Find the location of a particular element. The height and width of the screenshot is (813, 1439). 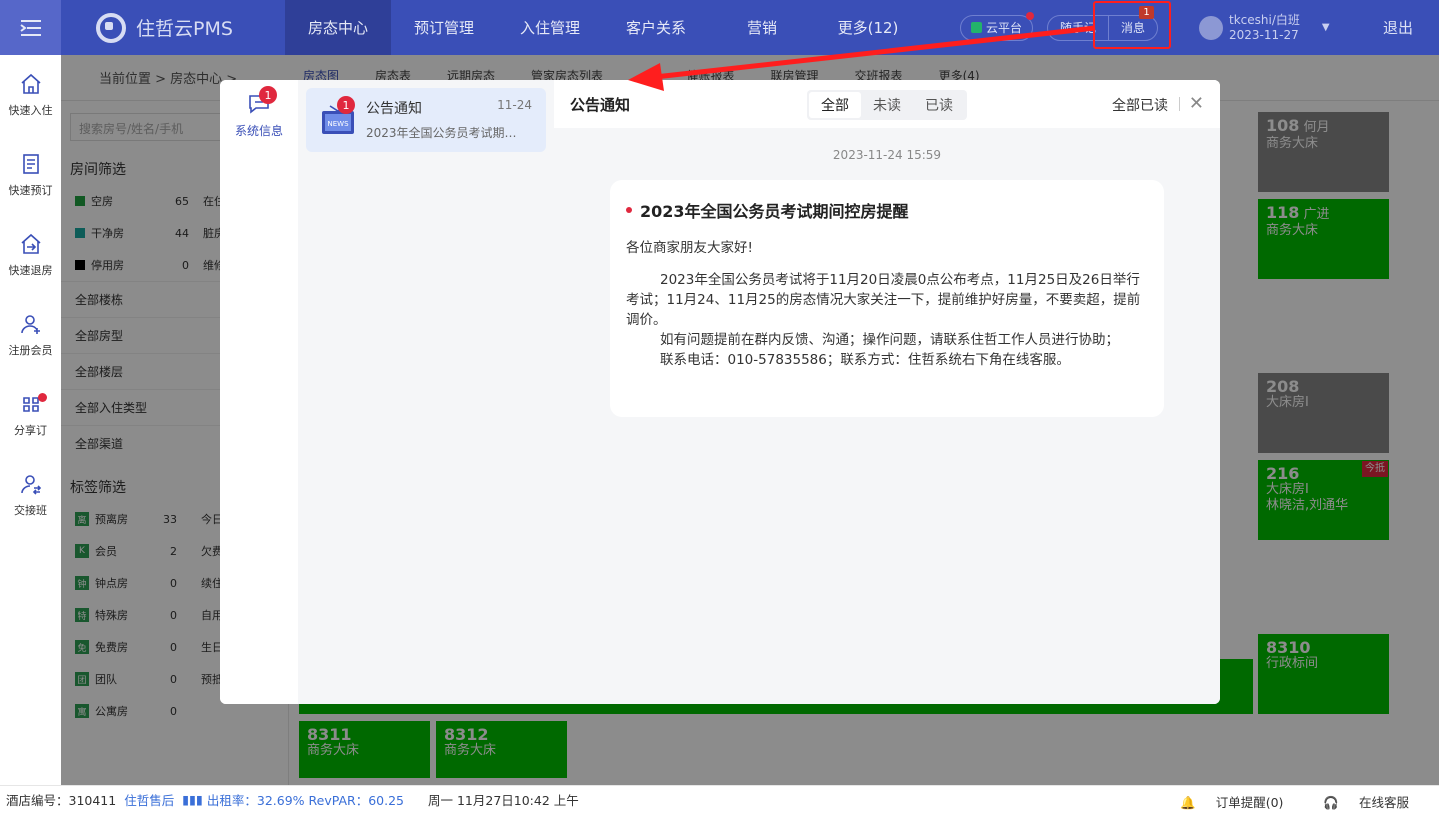

message-paragraph: 如有问题提前在群内反馈、沟通；操作问题，请联系住哲工作人员进行协助； is located at coordinates (889, 340).